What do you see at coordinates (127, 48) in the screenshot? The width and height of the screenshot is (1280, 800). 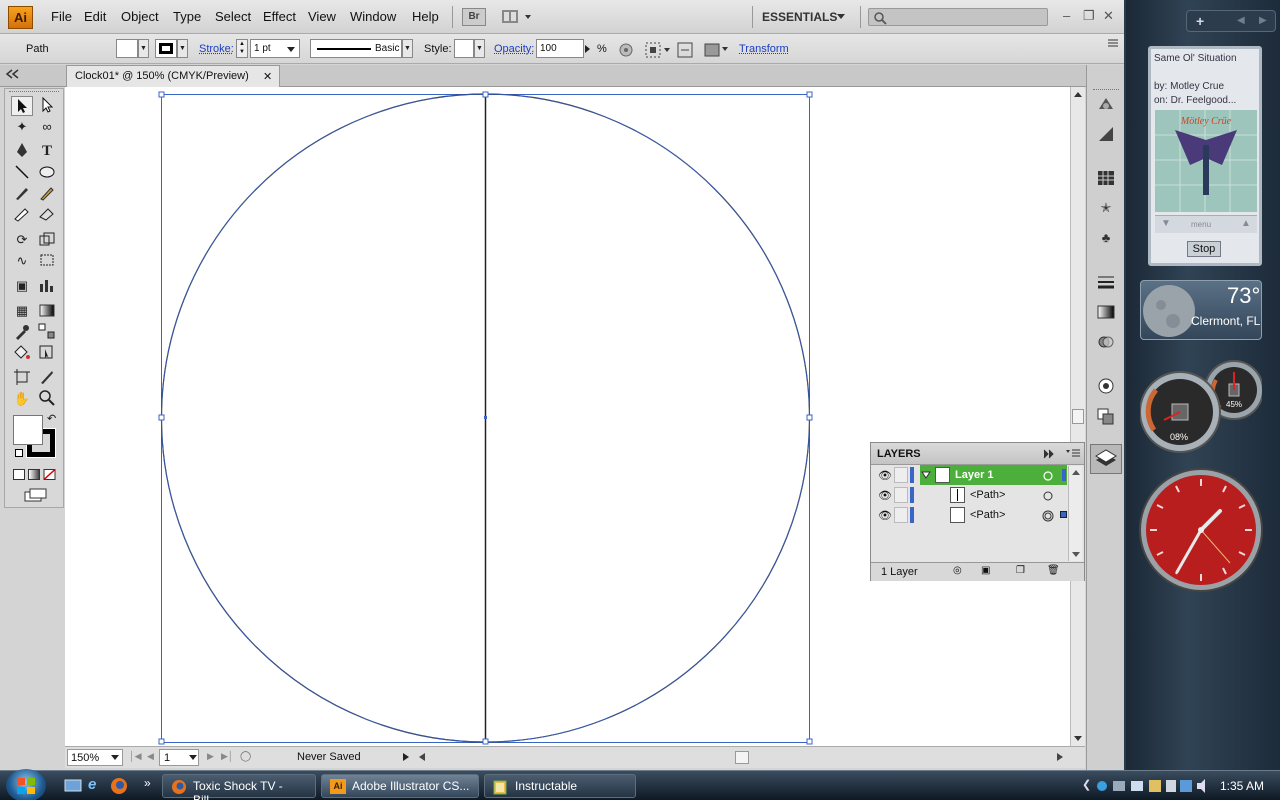 I see `fill-swatch` at bounding box center [127, 48].